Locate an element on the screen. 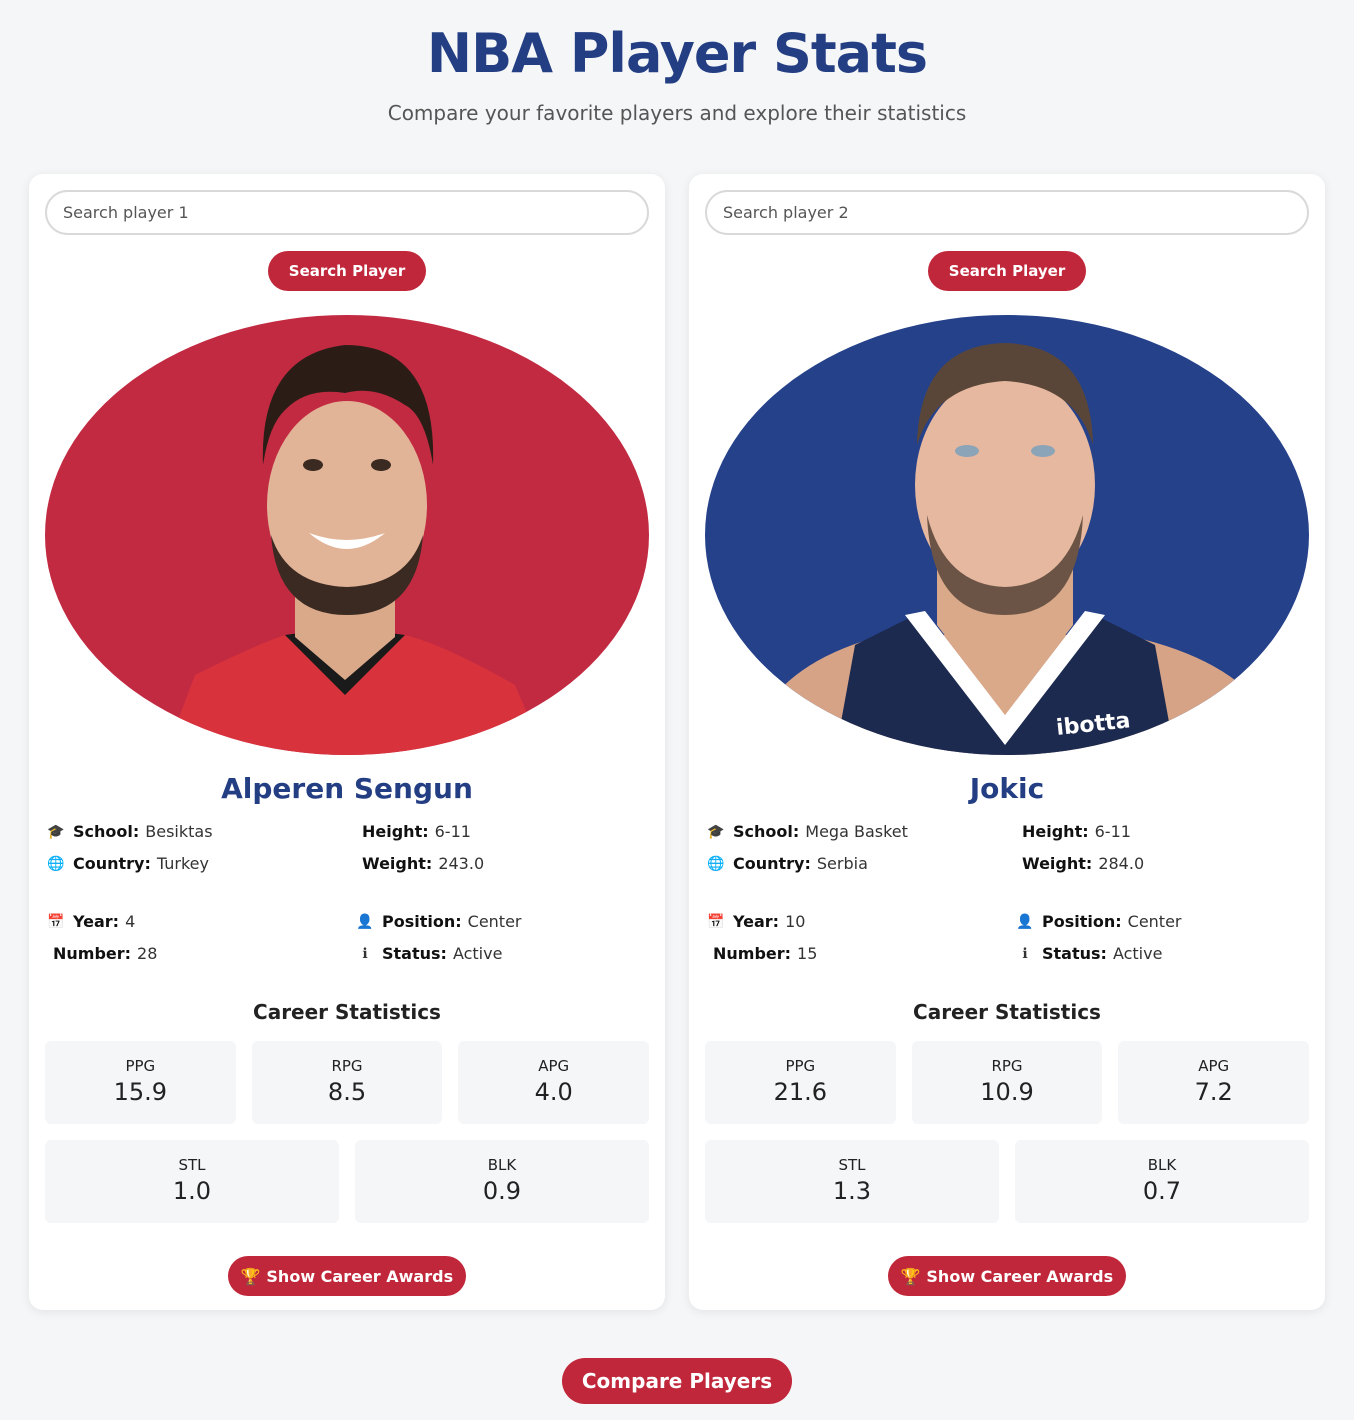 Image resolution: width=1354 pixels, height=1420 pixels. player-1-name: Alperen Sengun is located at coordinates (347, 788).